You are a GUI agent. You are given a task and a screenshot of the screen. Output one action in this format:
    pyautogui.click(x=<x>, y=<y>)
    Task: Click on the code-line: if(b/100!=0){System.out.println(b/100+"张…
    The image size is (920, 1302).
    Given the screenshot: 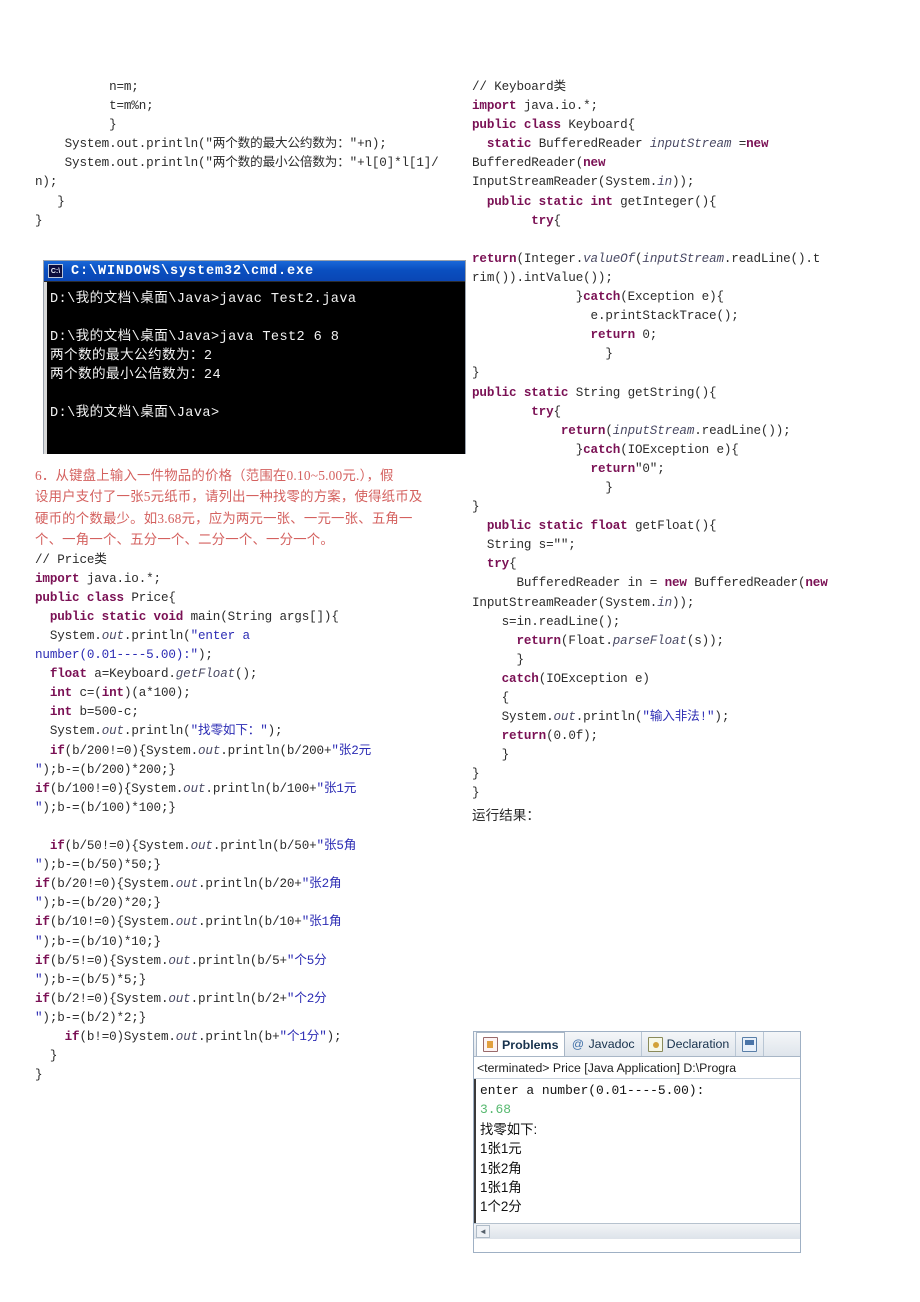 What is the action you would take?
    pyautogui.click(x=196, y=788)
    